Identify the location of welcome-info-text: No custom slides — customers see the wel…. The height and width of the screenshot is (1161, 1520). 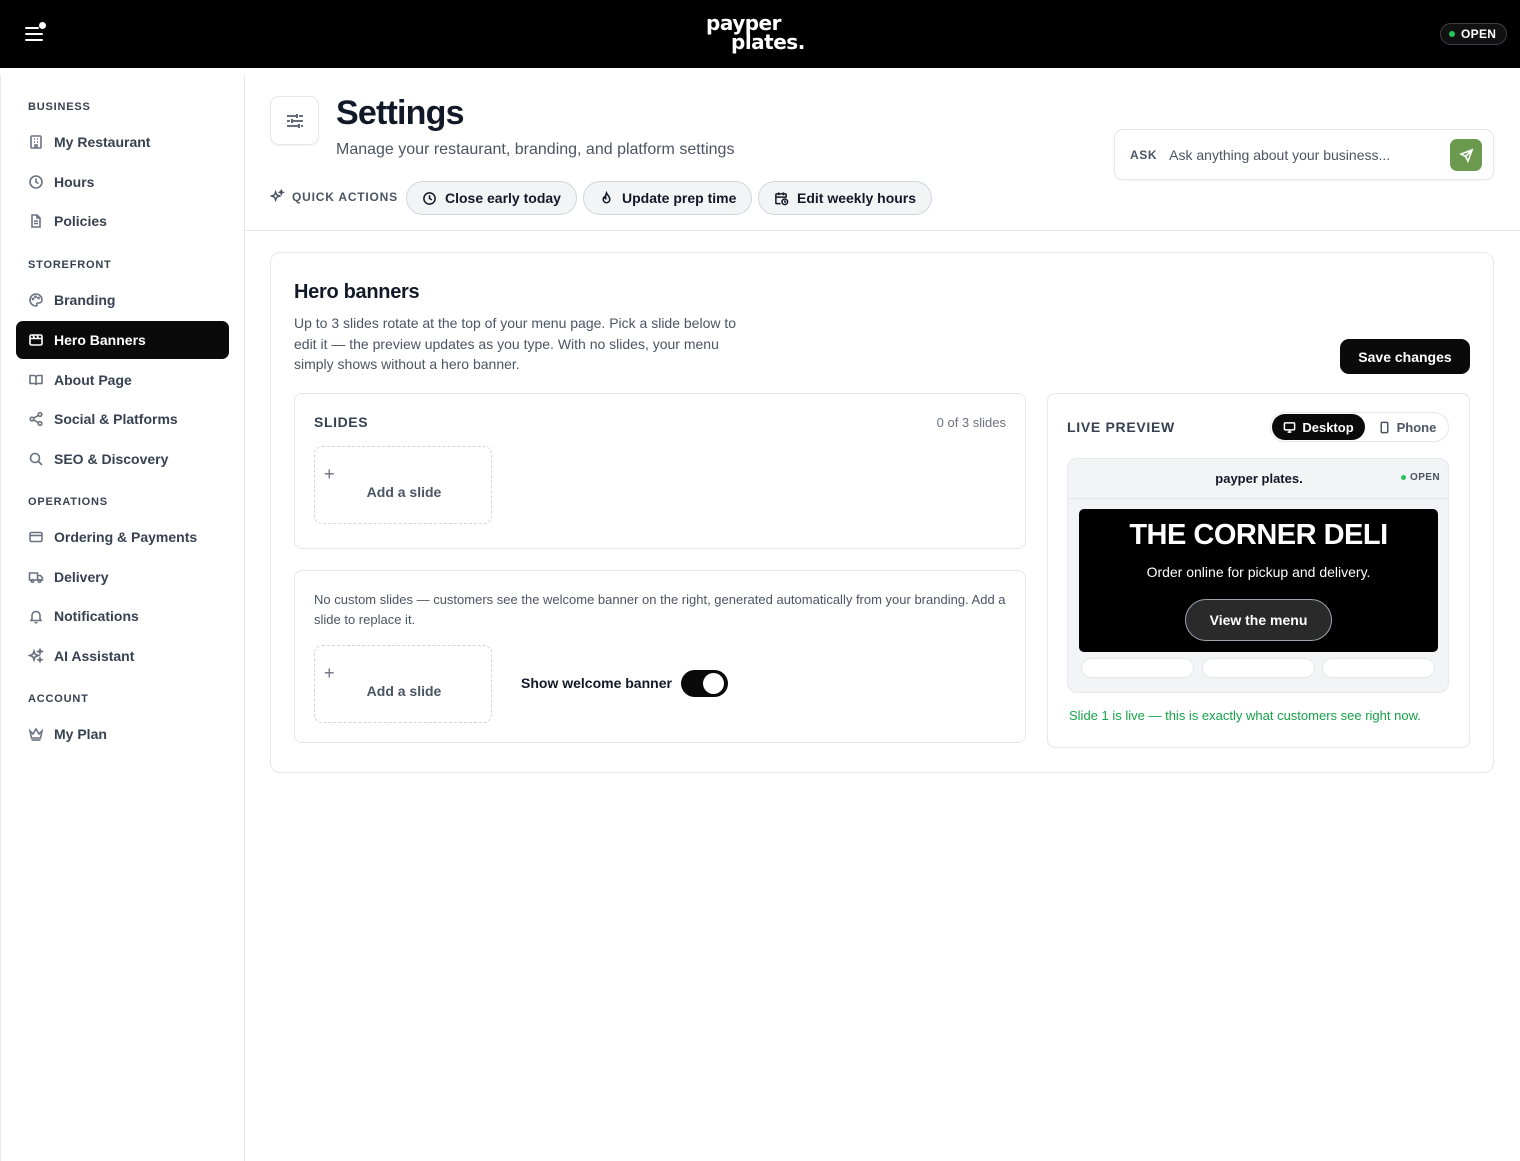
(660, 609).